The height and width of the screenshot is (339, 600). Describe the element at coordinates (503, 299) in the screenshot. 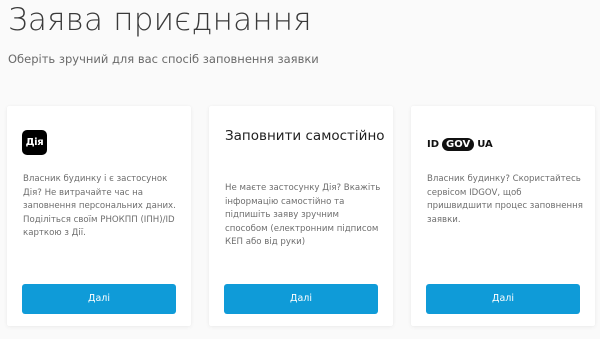

I see `idgov-next-button: Далі` at that location.